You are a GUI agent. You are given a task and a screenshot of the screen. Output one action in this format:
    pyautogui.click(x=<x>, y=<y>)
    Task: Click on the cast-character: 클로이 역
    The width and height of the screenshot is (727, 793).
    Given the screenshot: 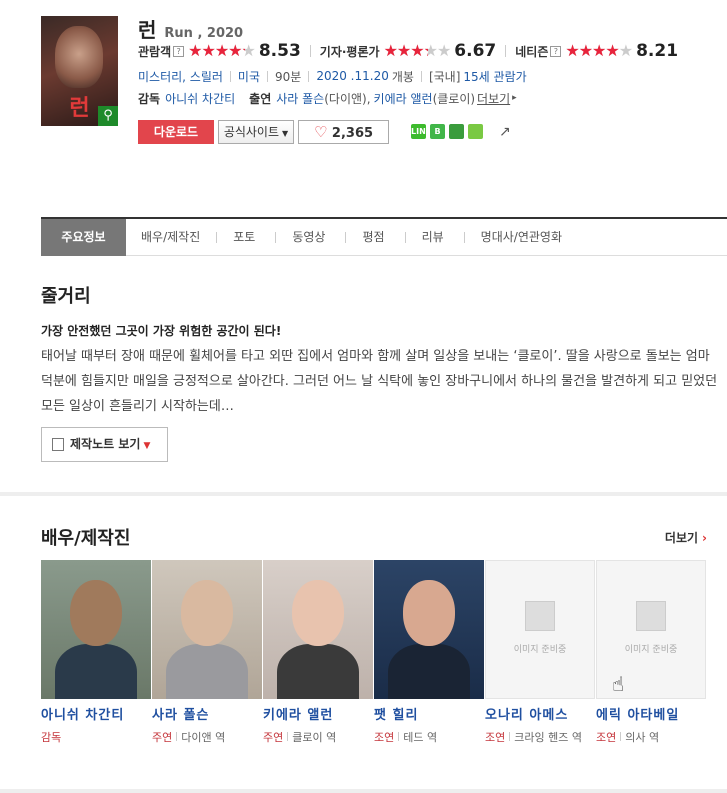 What is the action you would take?
    pyautogui.click(x=314, y=737)
    